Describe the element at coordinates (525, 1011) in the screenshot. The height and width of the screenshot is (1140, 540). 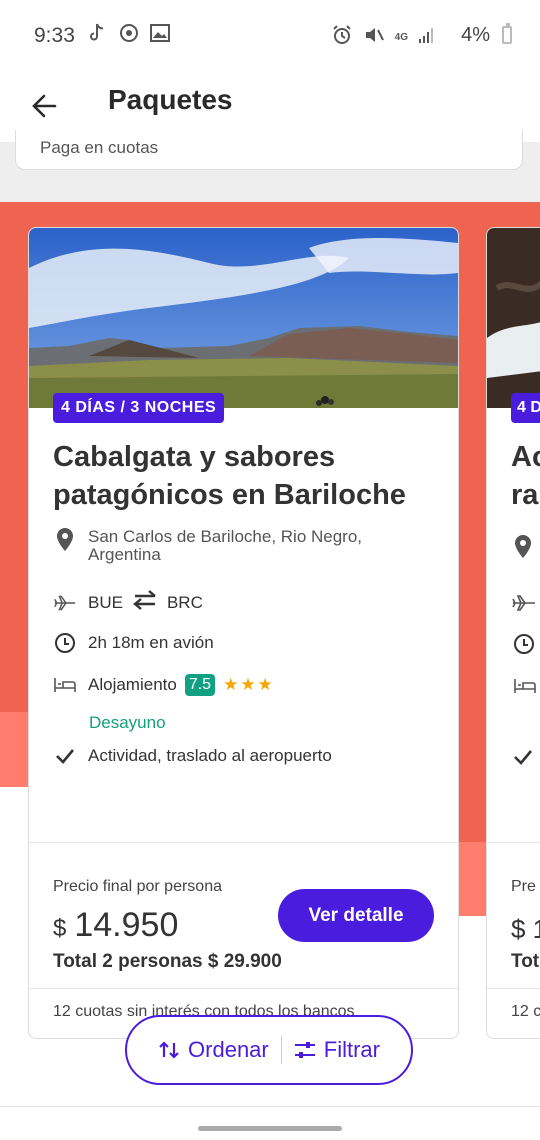
I see `installments-text-next: 12 c` at that location.